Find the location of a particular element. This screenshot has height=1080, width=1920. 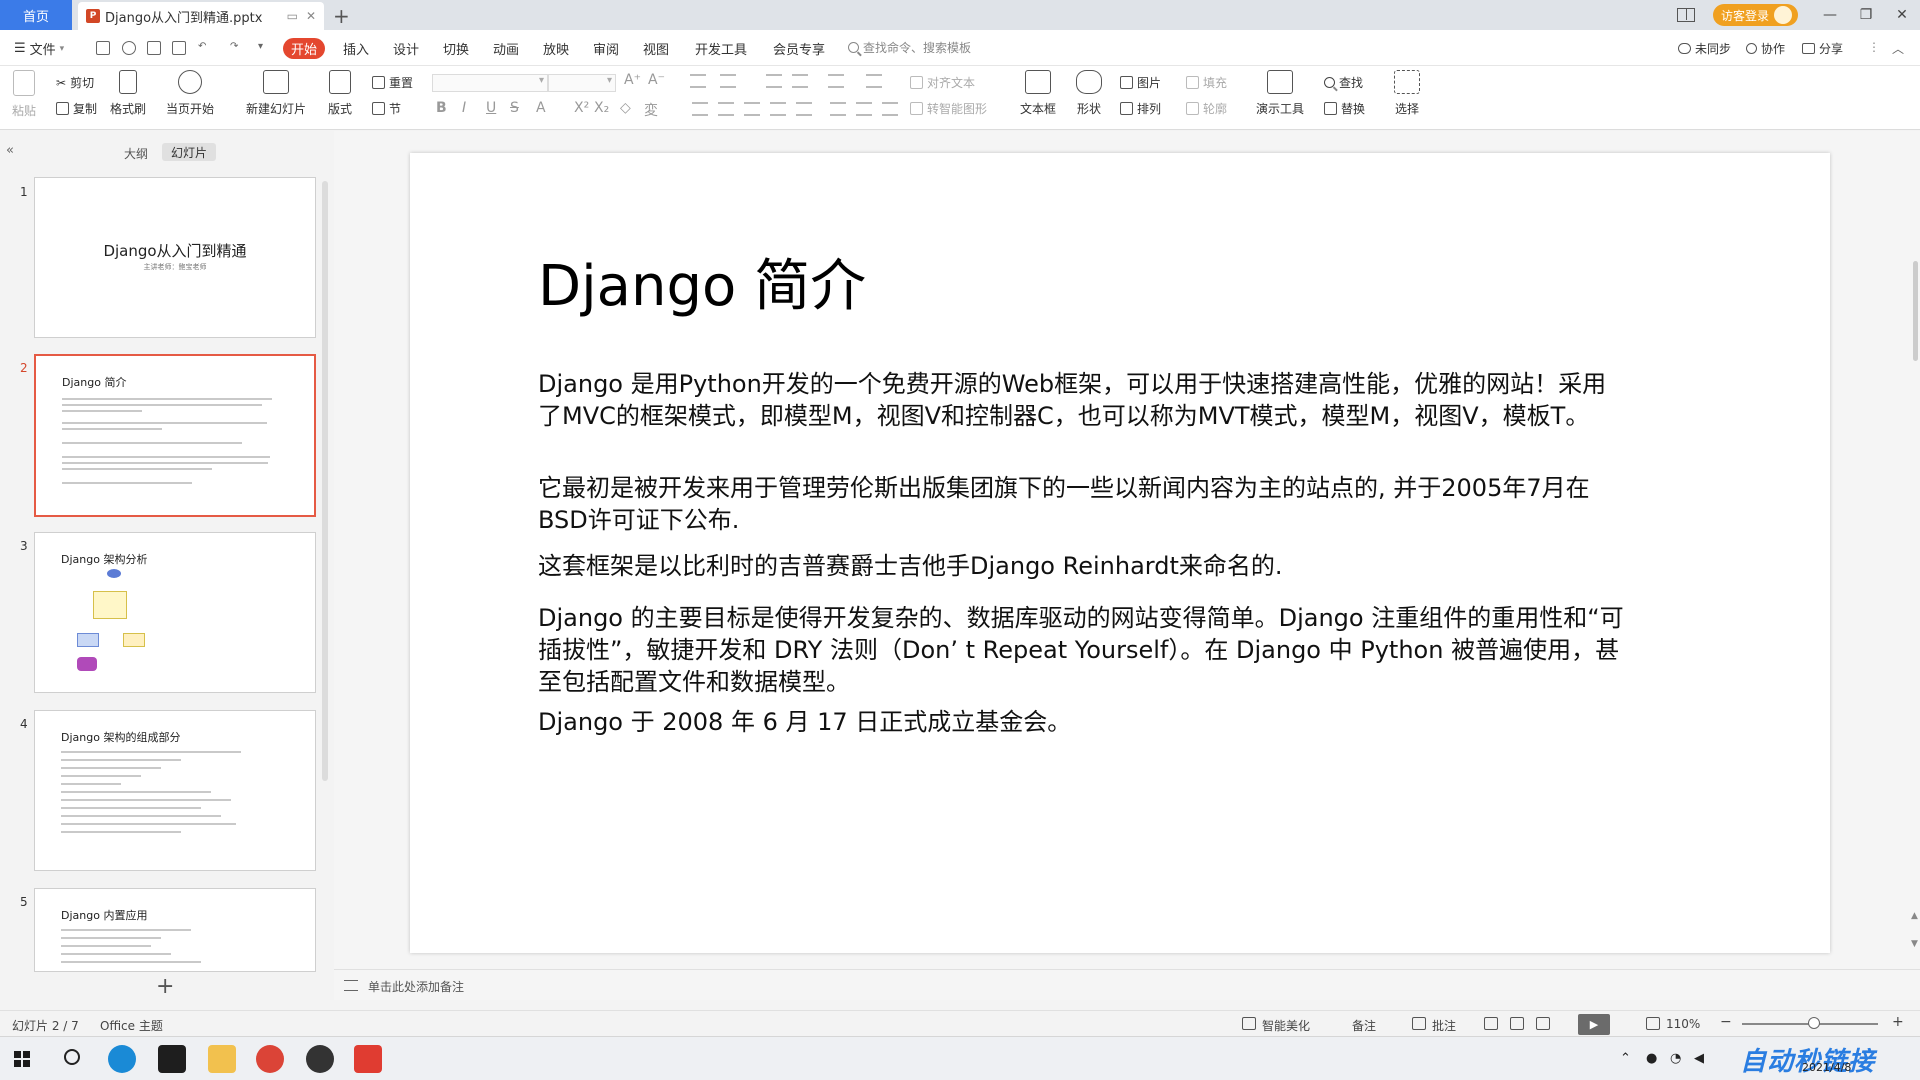

redo-icon: ↷ is located at coordinates (234, 46).